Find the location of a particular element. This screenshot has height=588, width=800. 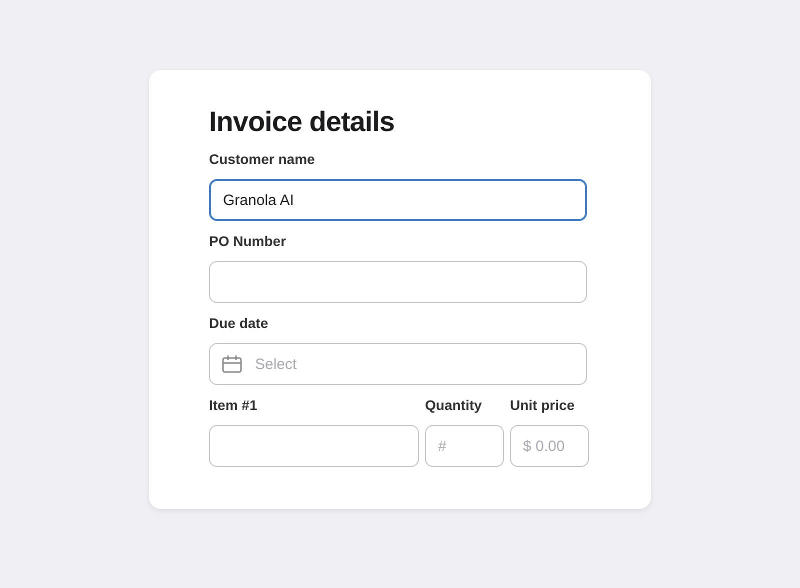

input-field: # is located at coordinates (464, 446).